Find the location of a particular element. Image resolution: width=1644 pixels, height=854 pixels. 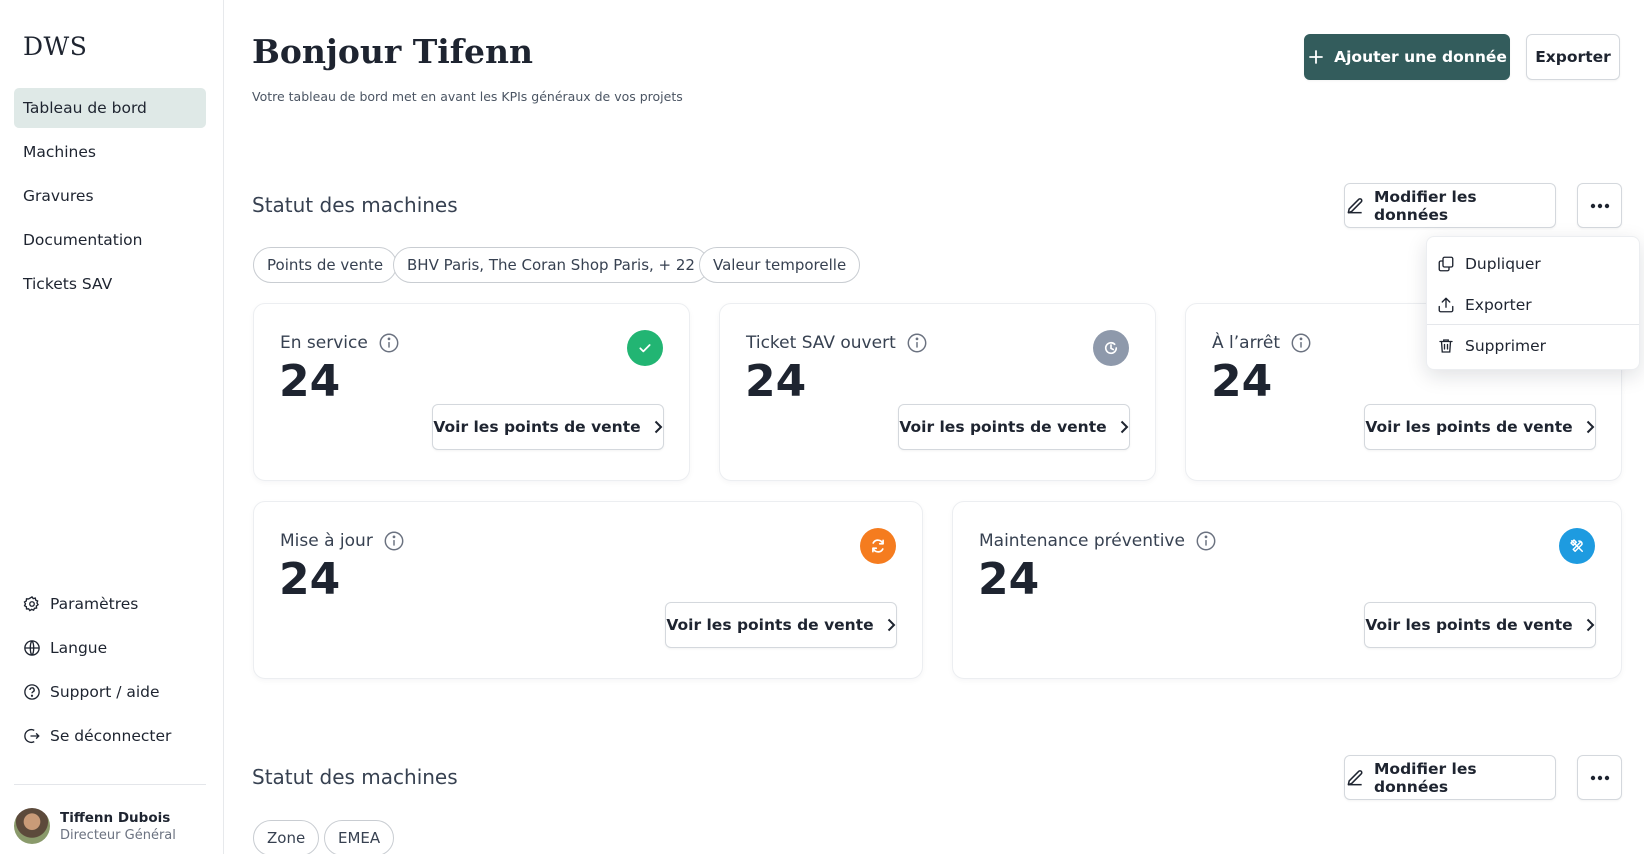

sidebar-item-langue: Langue is located at coordinates (65, 648).